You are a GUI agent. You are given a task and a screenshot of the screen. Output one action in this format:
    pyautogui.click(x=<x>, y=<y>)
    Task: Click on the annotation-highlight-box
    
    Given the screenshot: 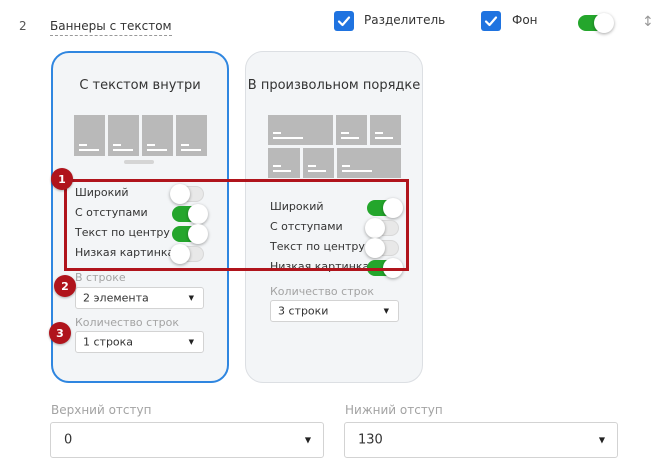 What is the action you would take?
    pyautogui.click(x=236, y=225)
    